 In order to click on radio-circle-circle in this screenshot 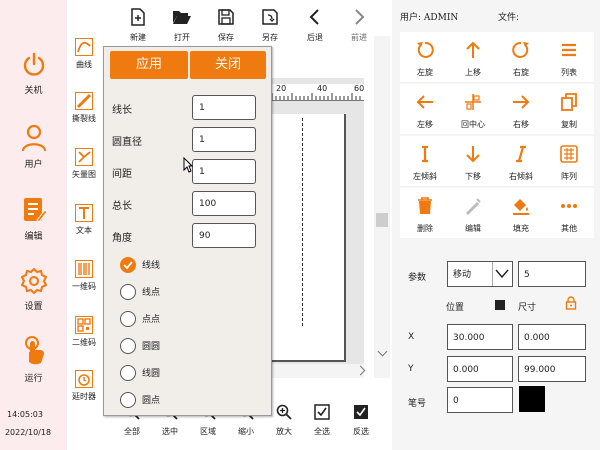, I will do `click(128, 346)`.